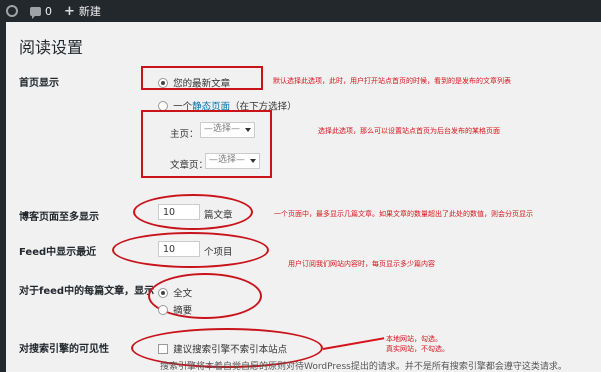 This screenshot has width=601, height=372. What do you see at coordinates (409, 131) in the screenshot?
I see `annotation-static: 选择此选项，那么可以设置站点首页为后台发布的某格页面` at bounding box center [409, 131].